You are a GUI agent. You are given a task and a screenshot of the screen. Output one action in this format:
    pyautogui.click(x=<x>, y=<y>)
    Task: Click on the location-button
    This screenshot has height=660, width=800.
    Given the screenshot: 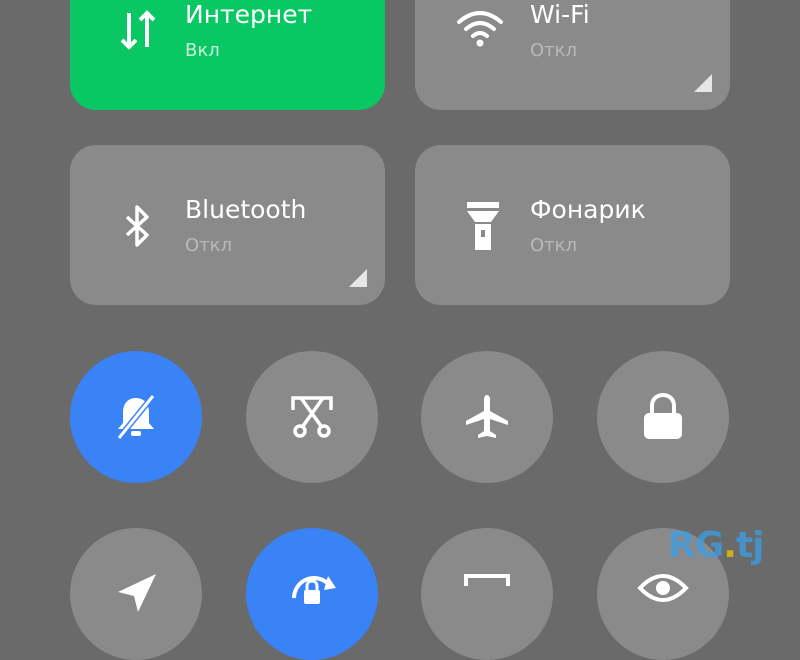 What is the action you would take?
    pyautogui.click(x=136, y=594)
    